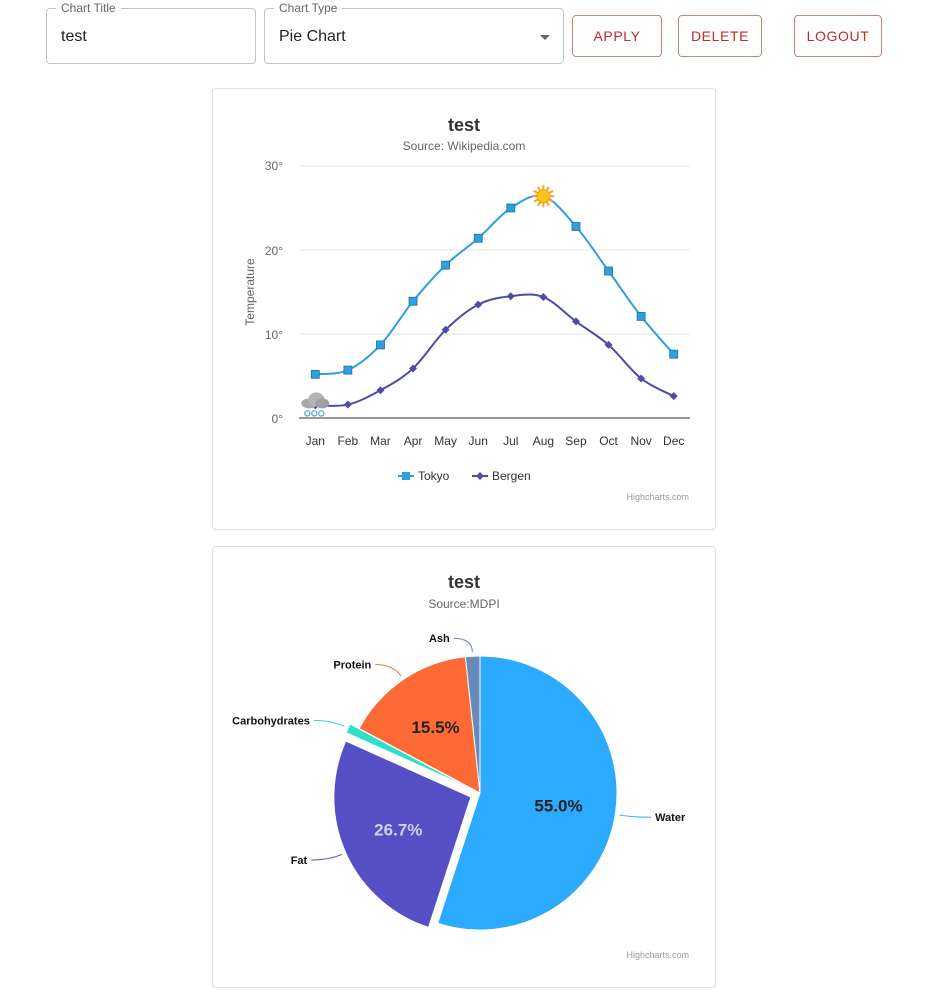  I want to click on pie-label-fat: Fat, so click(299, 861).